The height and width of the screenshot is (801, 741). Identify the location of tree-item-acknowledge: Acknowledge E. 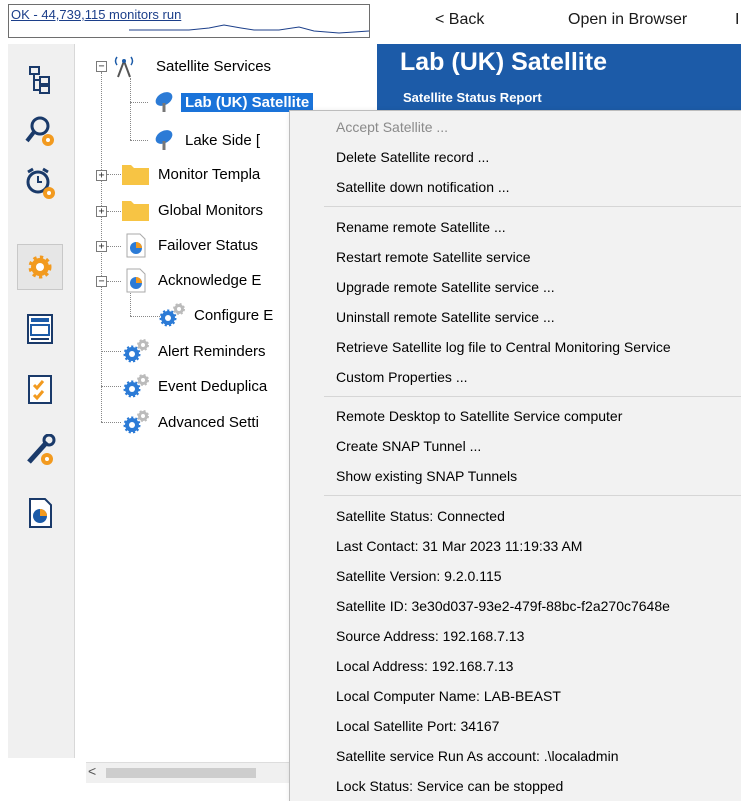
(191, 280).